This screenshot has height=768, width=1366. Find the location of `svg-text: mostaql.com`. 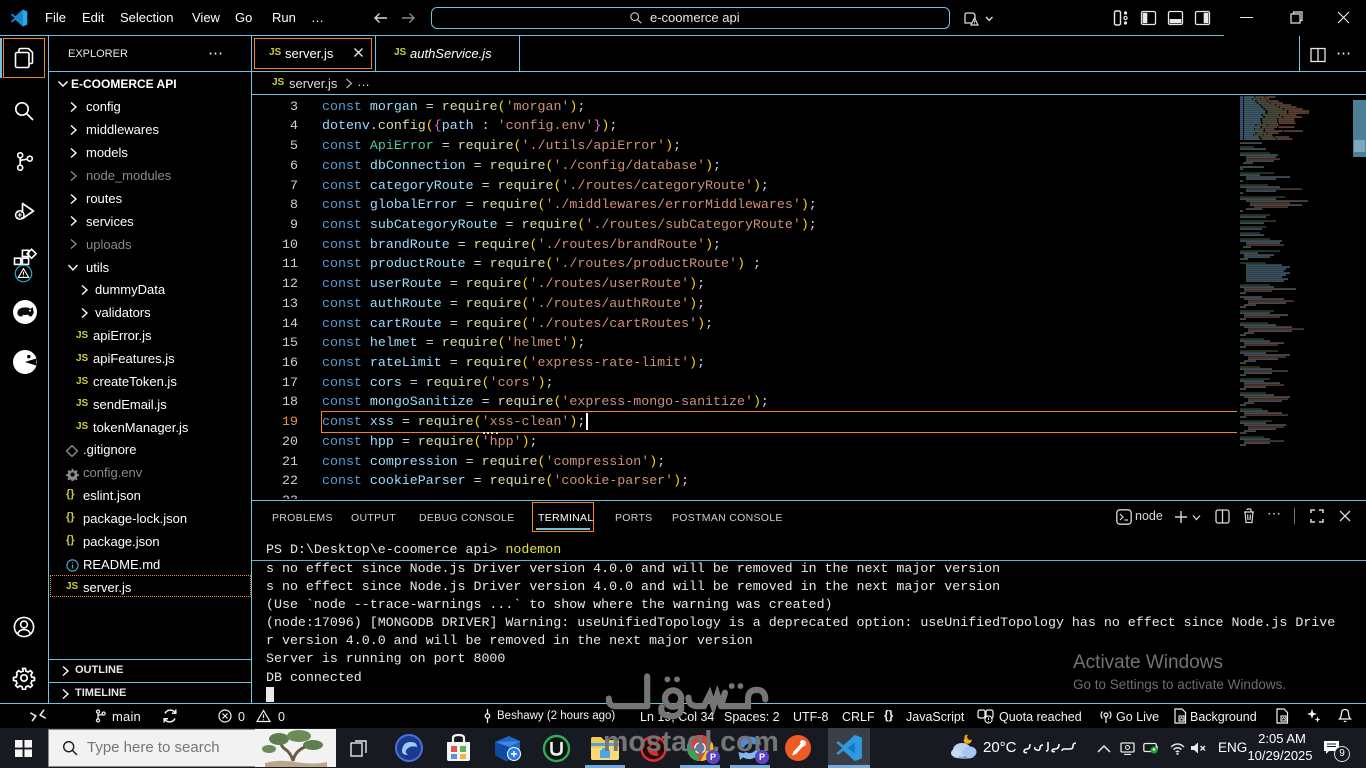

svg-text: mostaql.com is located at coordinates (691, 742).